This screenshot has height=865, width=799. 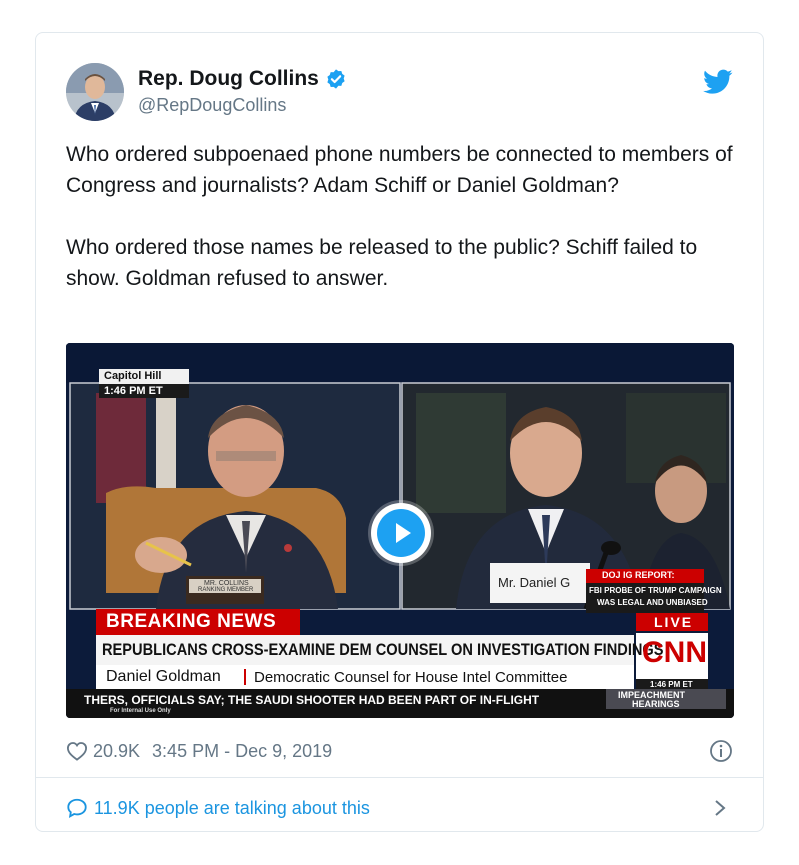 I want to click on like-count: 20.9K, so click(x=116, y=751).